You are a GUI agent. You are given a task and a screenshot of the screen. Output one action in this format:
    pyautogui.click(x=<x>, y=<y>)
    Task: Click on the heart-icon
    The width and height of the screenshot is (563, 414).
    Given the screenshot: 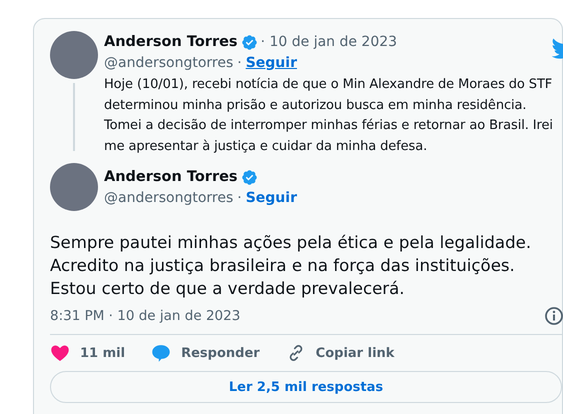 What is the action you would take?
    pyautogui.click(x=60, y=353)
    